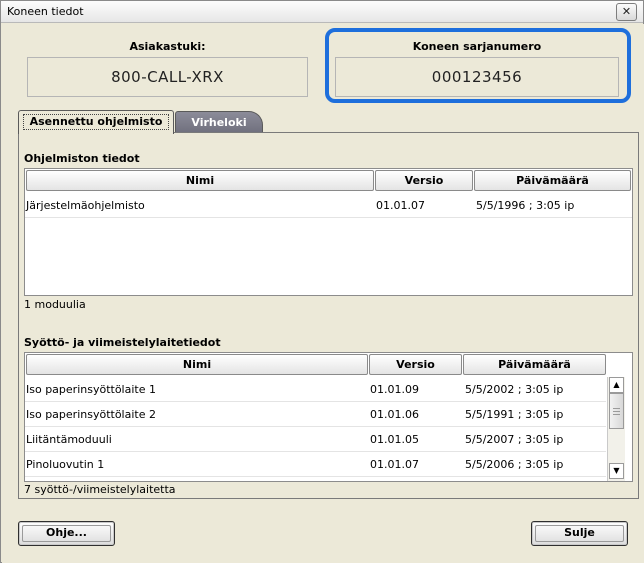 Image resolution: width=644 pixels, height=563 pixels. Describe the element at coordinates (91, 414) in the screenshot. I see `device-row-name: Iso paperinsyöttölaite 2` at that location.